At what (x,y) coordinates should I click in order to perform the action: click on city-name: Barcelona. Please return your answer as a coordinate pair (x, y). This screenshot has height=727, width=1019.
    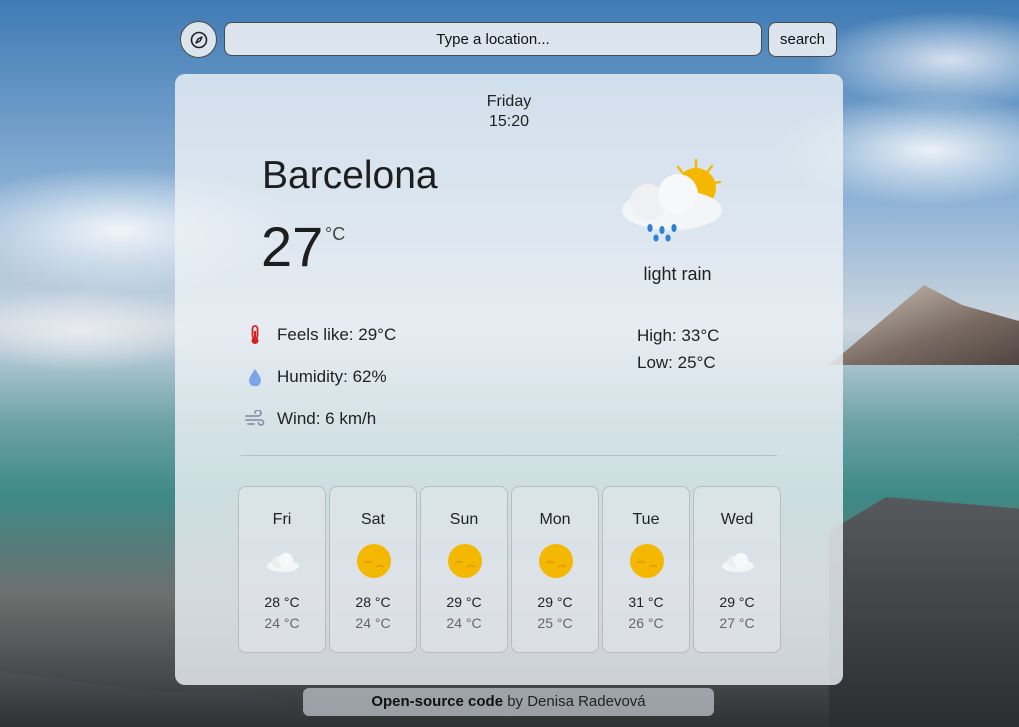
    Looking at the image, I should click on (350, 175).